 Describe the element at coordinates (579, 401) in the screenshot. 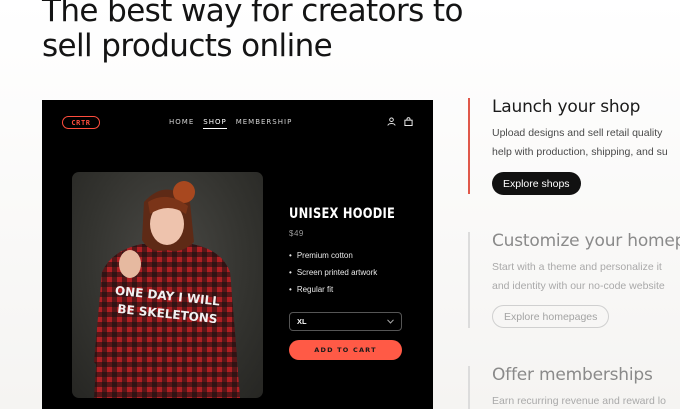

I see `feature-desc-memberships: Earn recurring revenue and reward lo` at that location.